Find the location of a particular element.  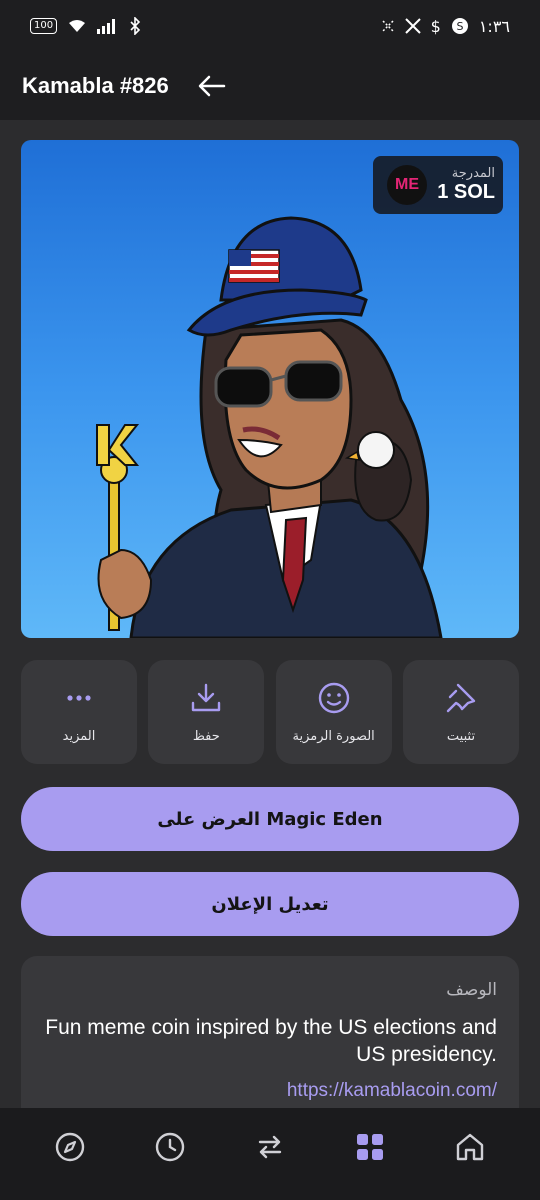

nav-home is located at coordinates (470, 1147).